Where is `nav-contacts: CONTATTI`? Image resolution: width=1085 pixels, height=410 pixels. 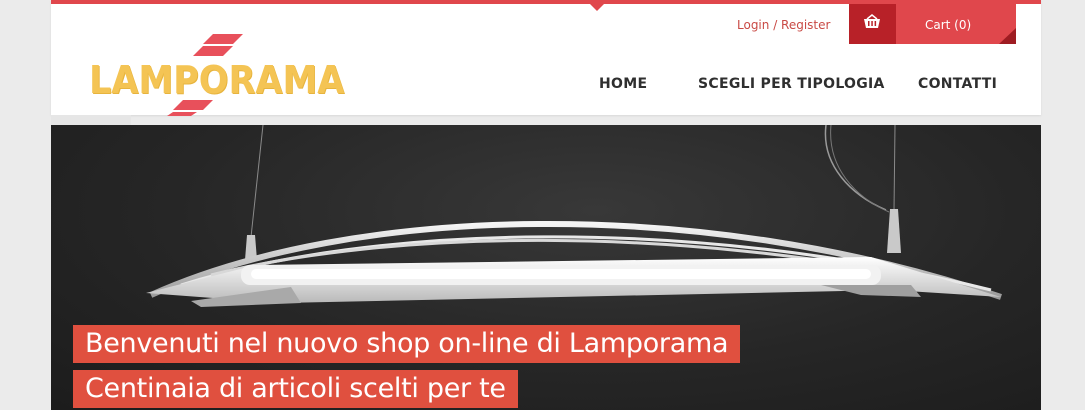
nav-contacts: CONTATTI is located at coordinates (957, 84).